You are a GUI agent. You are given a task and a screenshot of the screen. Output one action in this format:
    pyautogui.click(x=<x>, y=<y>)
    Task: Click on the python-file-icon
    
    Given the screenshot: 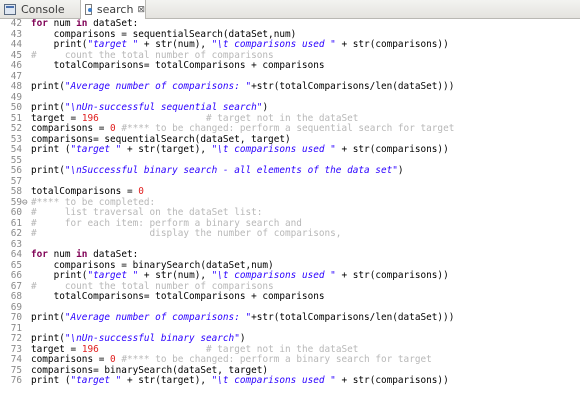 What is the action you would take?
    pyautogui.click(x=88, y=9)
    